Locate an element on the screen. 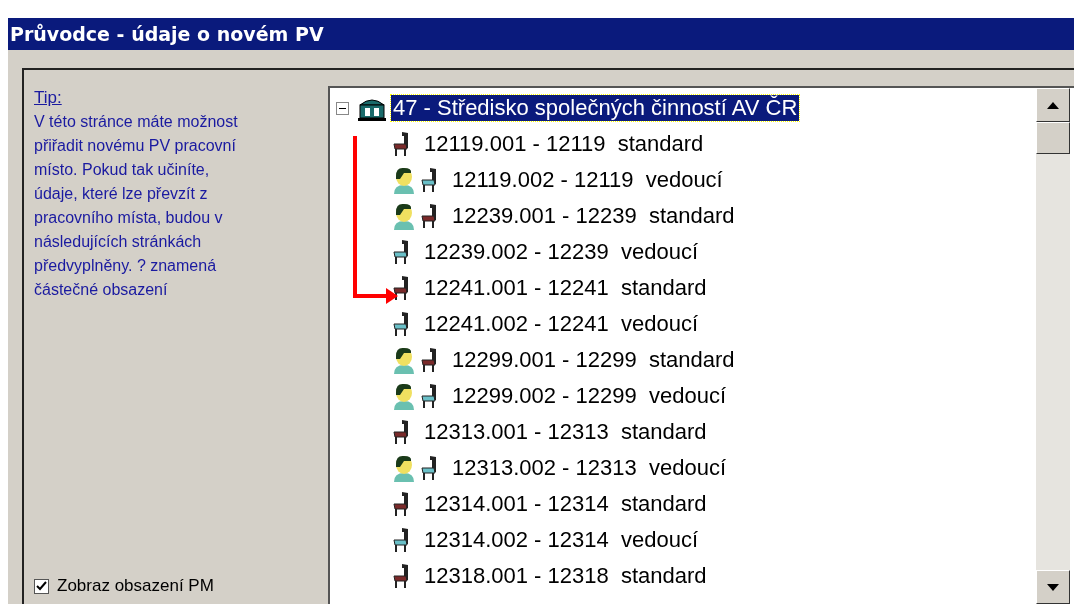  up-arrow-icon is located at coordinates (1053, 105).